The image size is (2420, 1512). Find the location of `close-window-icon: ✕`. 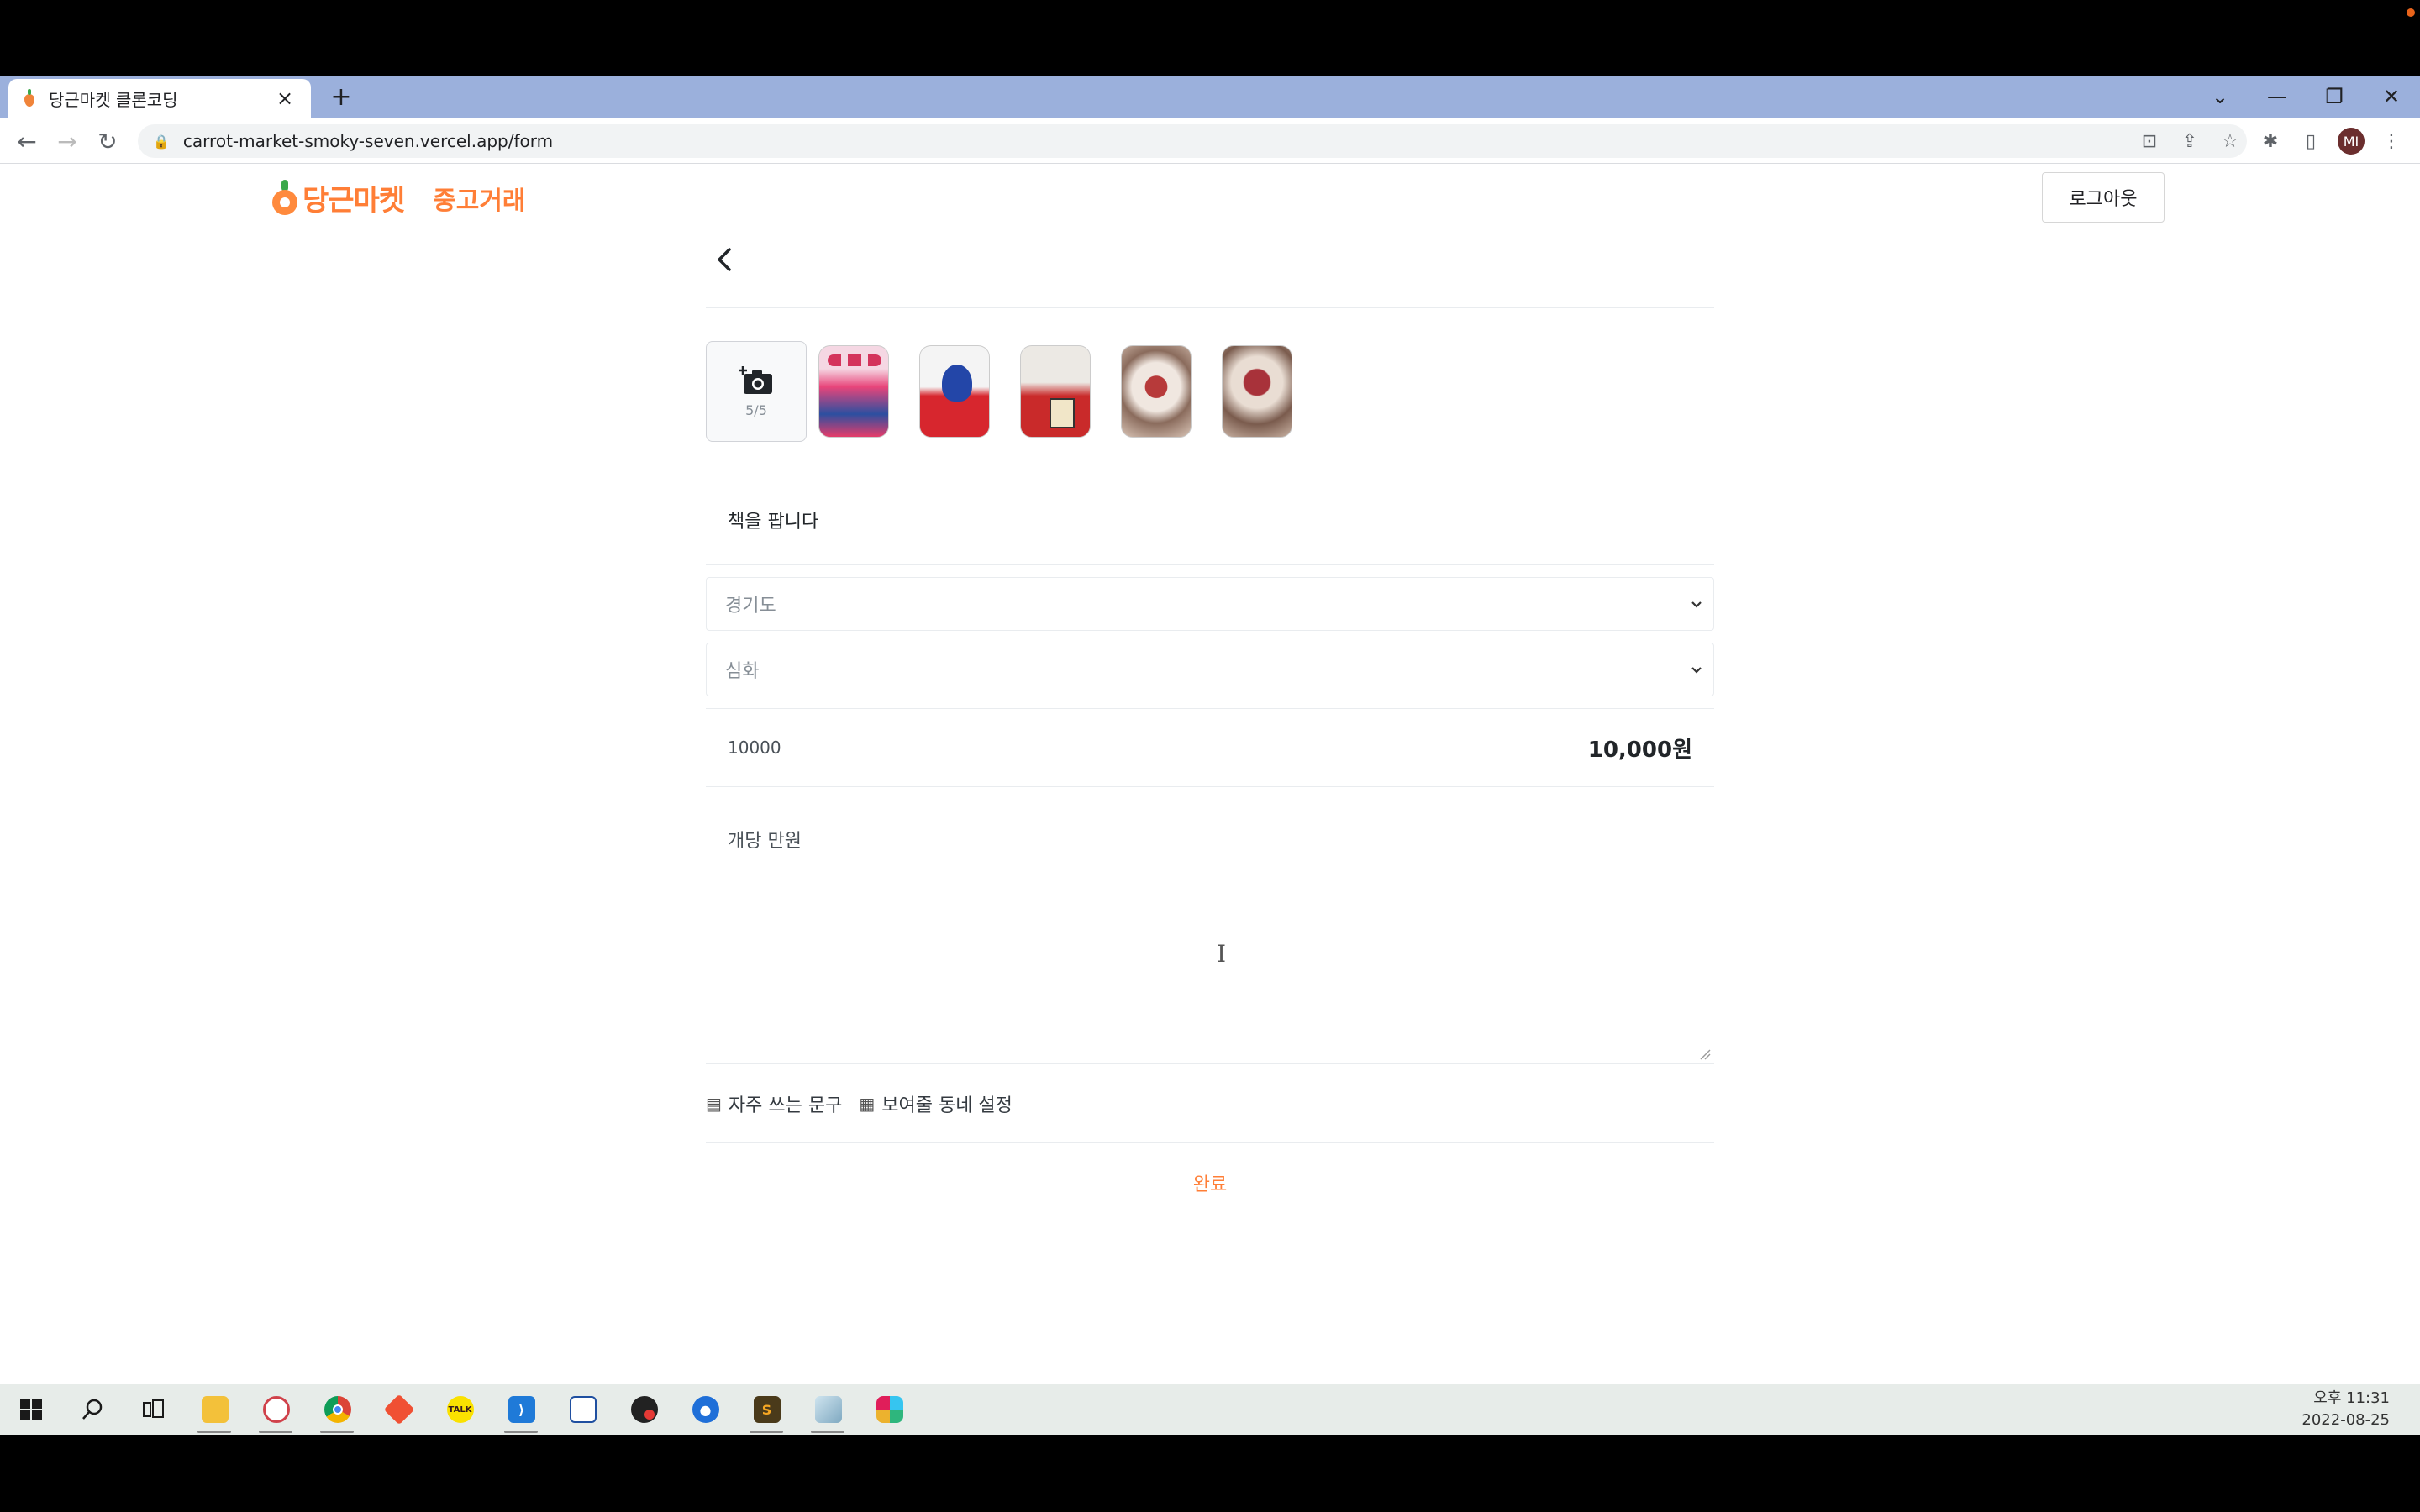

close-window-icon: ✕ is located at coordinates (2391, 97).